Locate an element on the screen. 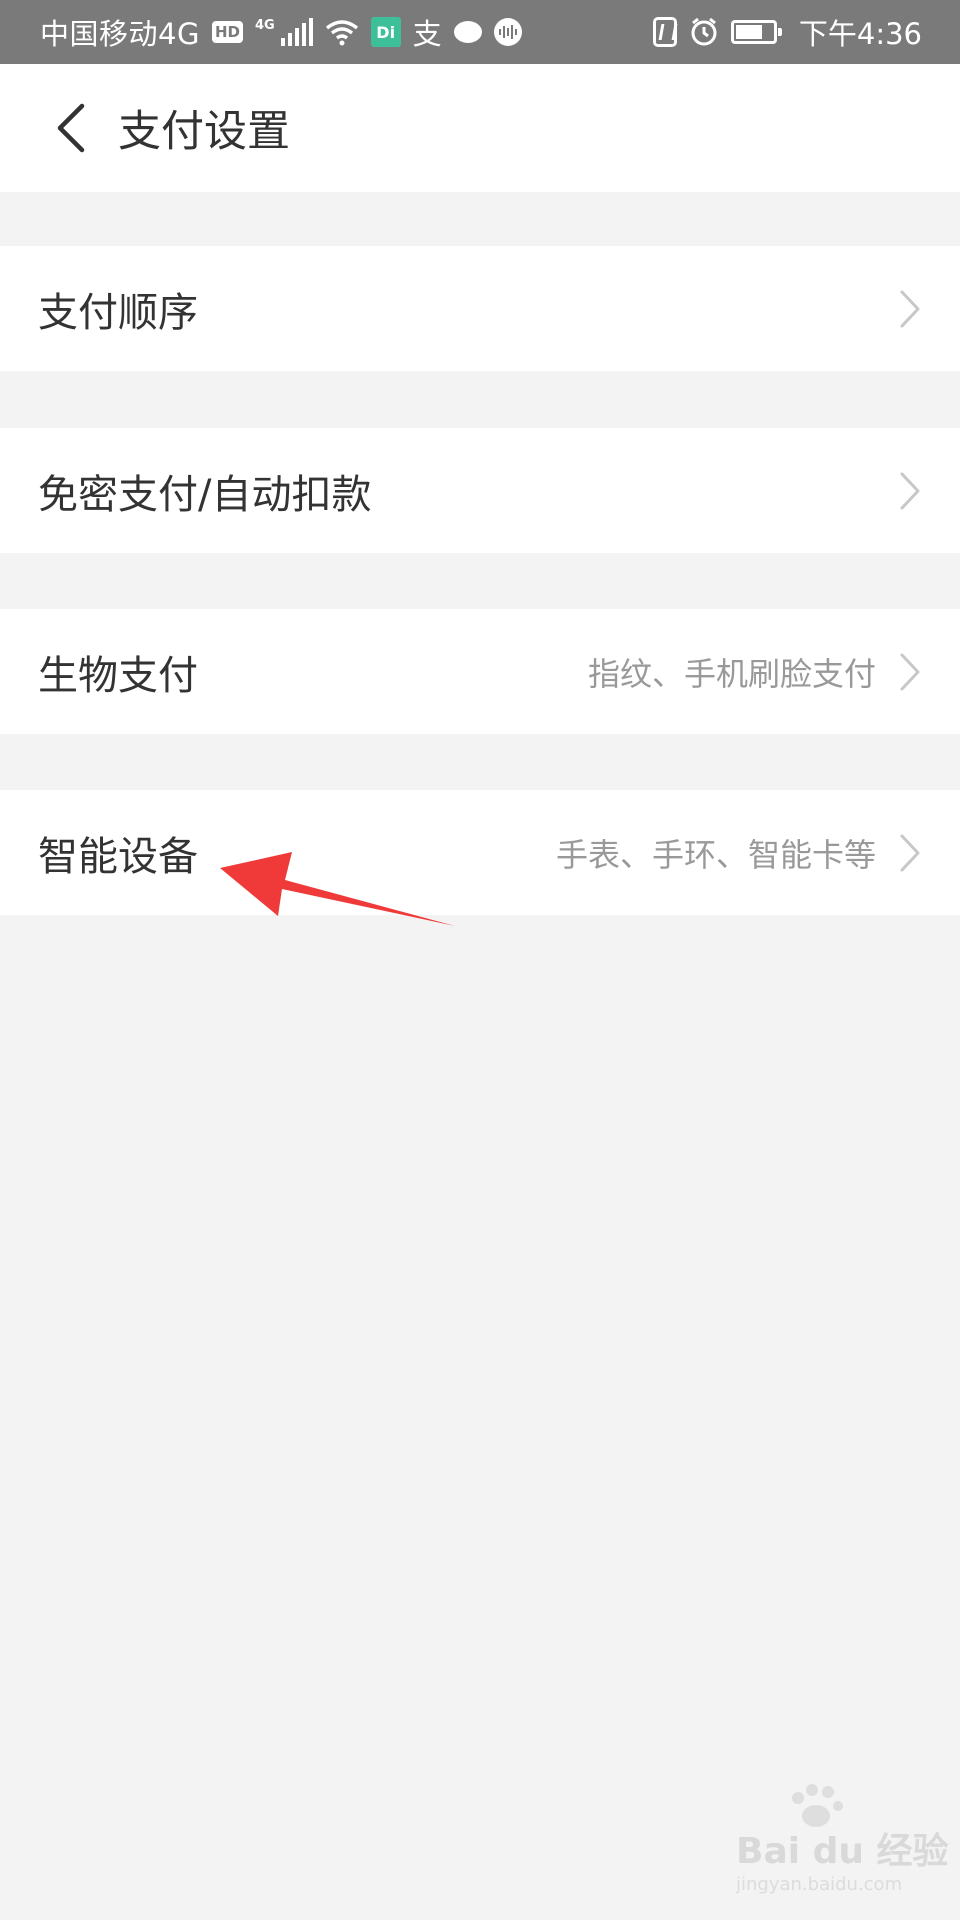 The width and height of the screenshot is (960, 1920). setting-row-smart-devices: 智能设备 手表、手环、智能卡等 is located at coordinates (480, 852).